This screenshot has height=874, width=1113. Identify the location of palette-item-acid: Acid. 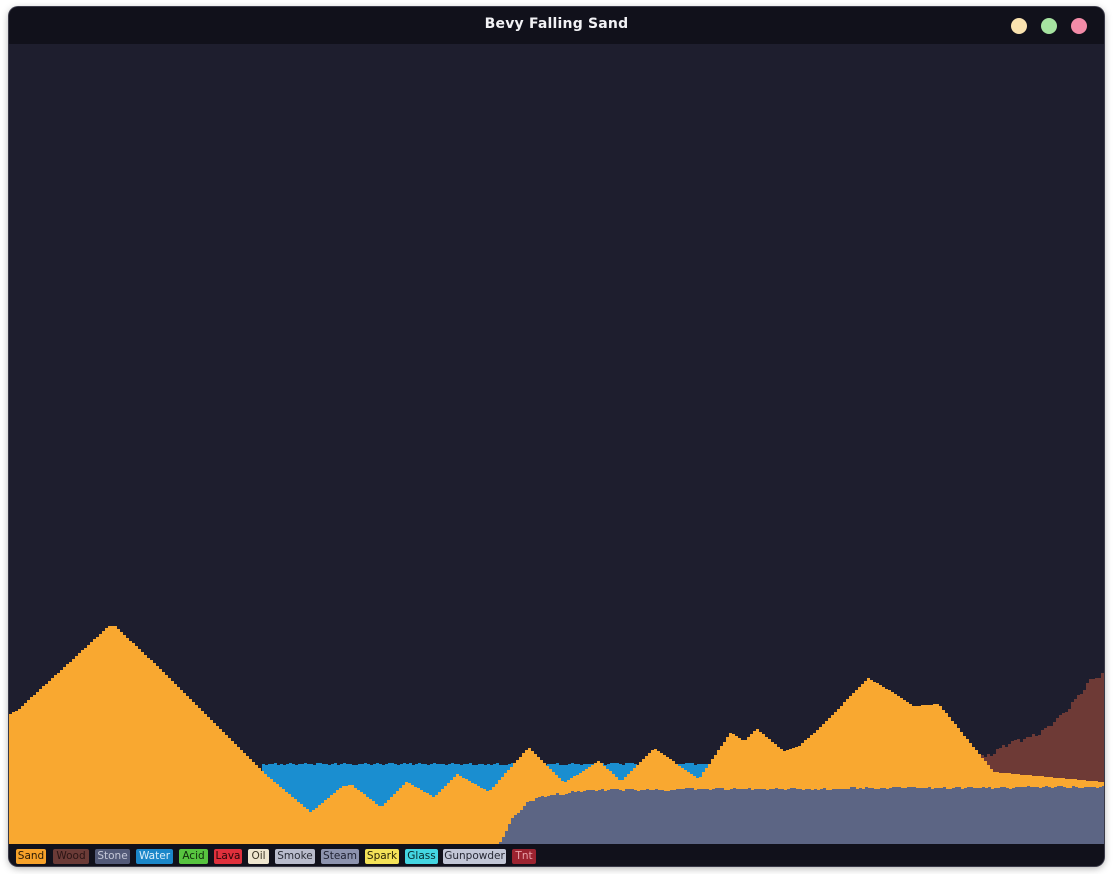
(193, 856).